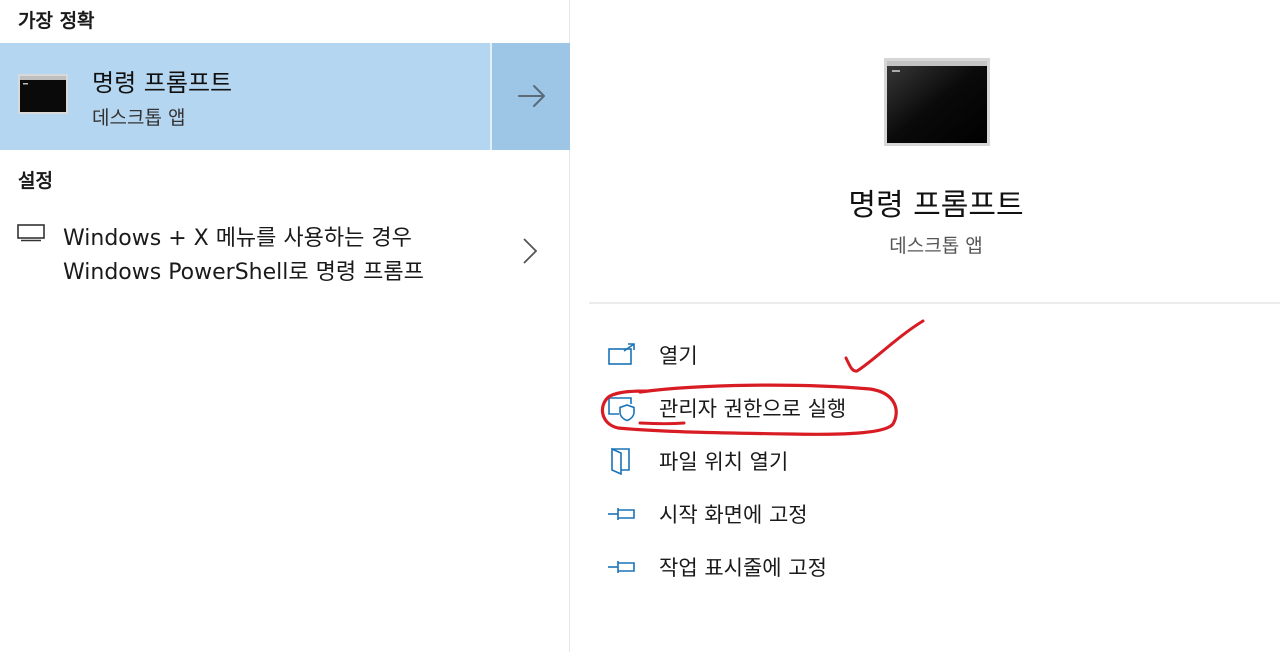  I want to click on open-icon, so click(621, 354).